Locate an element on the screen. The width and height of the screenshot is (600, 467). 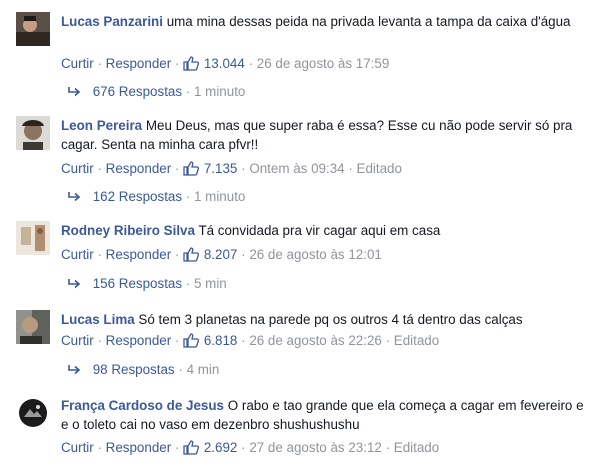
comment-author: Rodney Ribeiro Silva is located at coordinates (128, 230).